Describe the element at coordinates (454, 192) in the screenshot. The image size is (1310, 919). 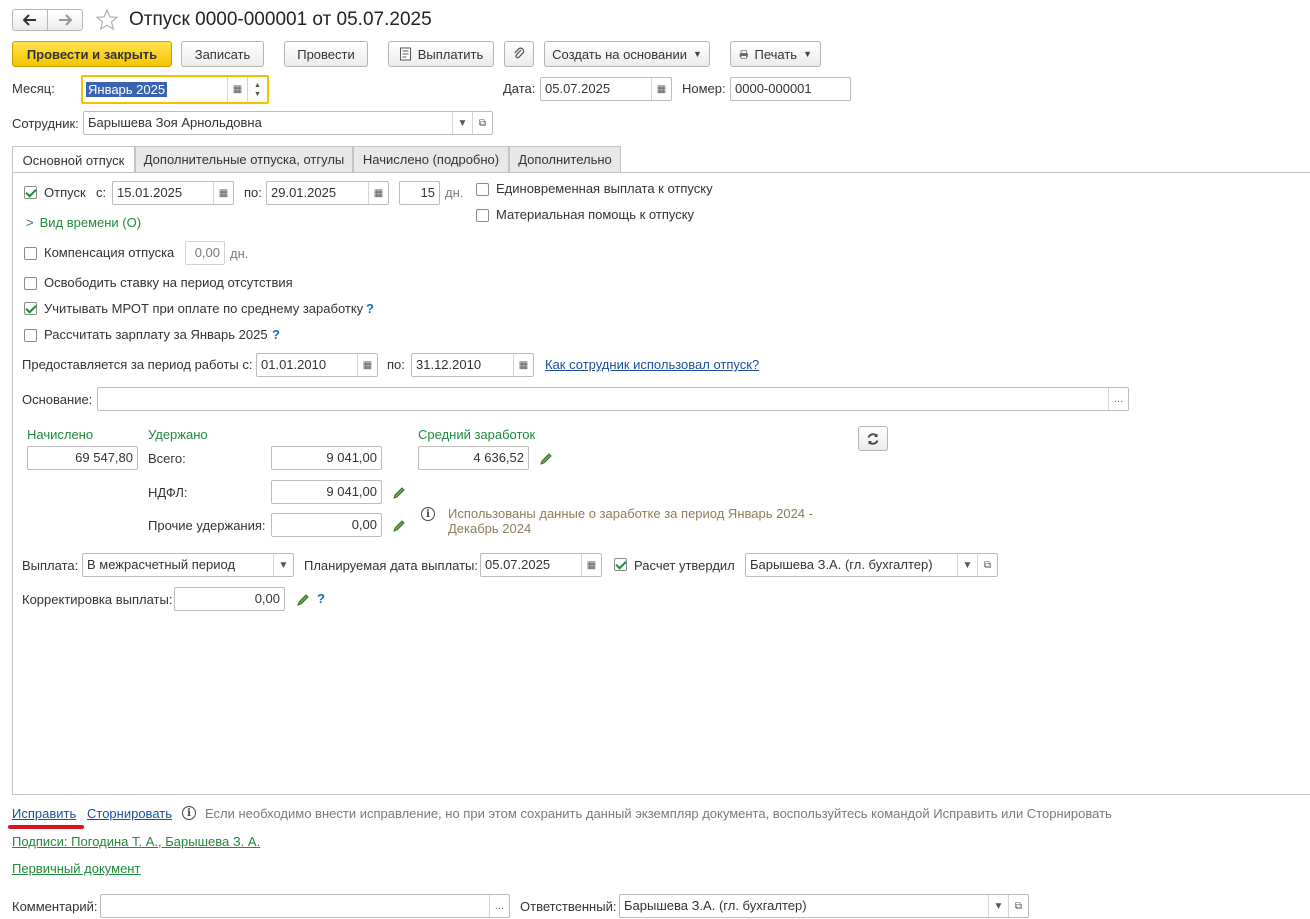
I see `days-unit: дн.` at that location.